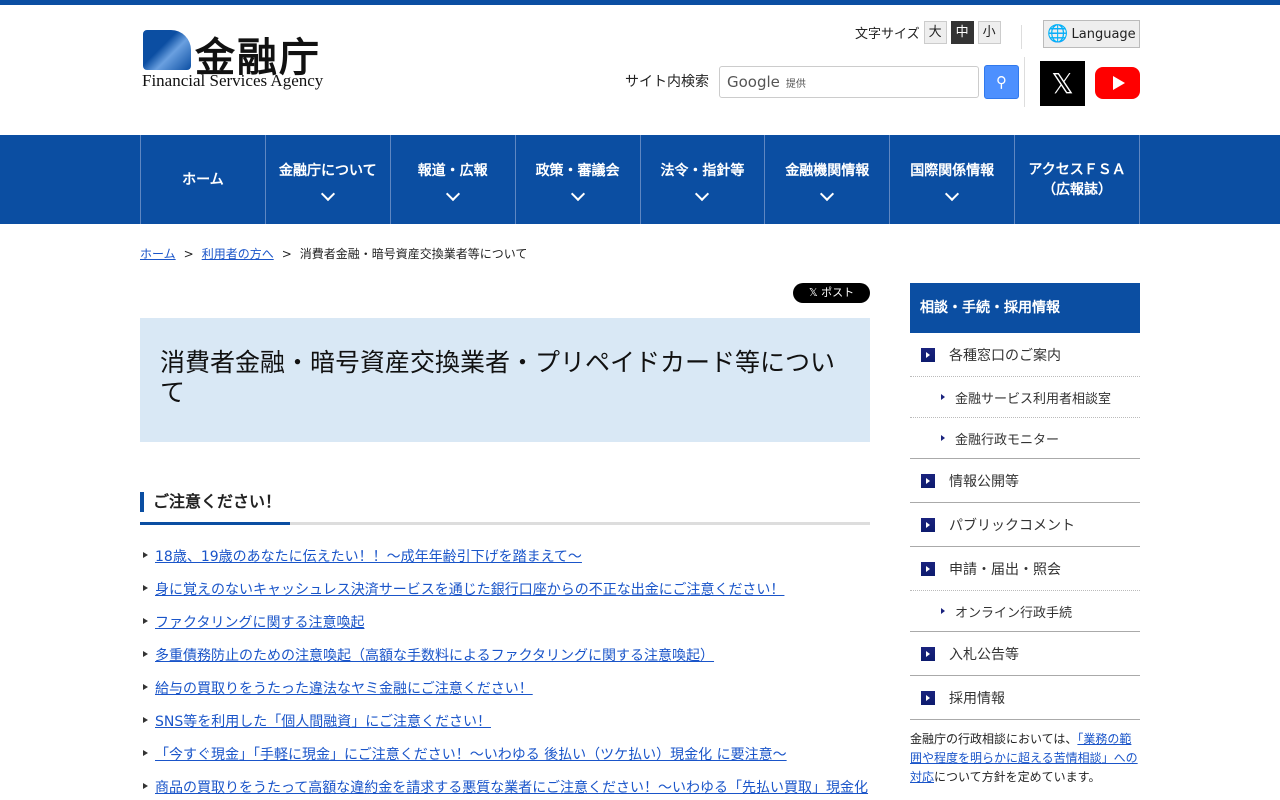 Image resolution: width=1280 pixels, height=800 pixels. I want to click on nav-label: 金融機関情報, so click(827, 170).